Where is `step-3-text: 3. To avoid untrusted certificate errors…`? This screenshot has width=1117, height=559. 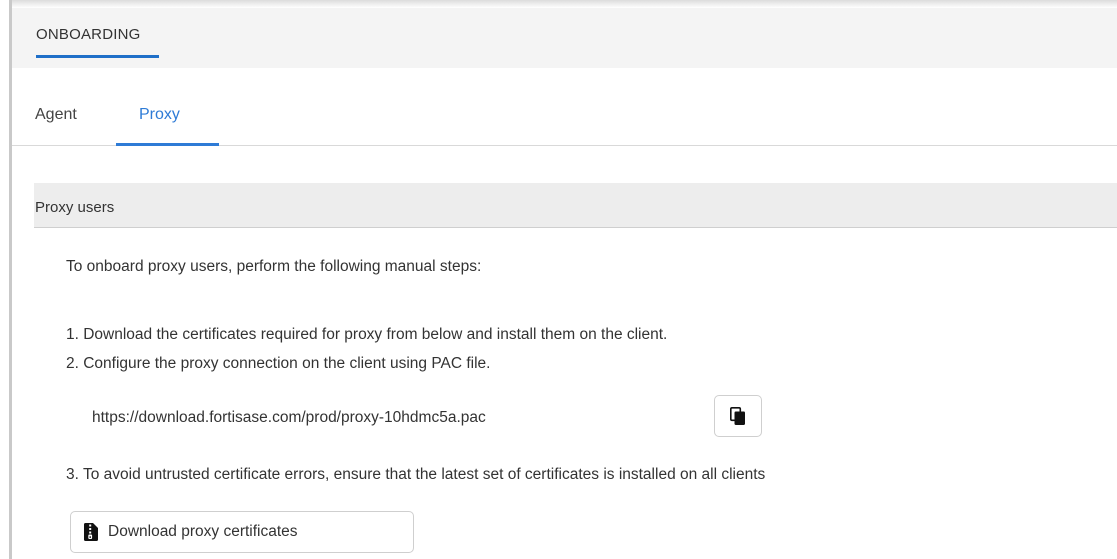 step-3-text: 3. To avoid untrusted certificate errors… is located at coordinates (416, 474).